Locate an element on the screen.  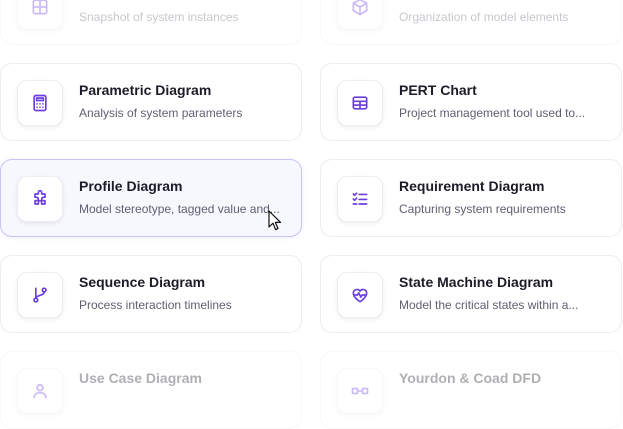
diagram-card-title: Profile Diagram is located at coordinates (131, 186).